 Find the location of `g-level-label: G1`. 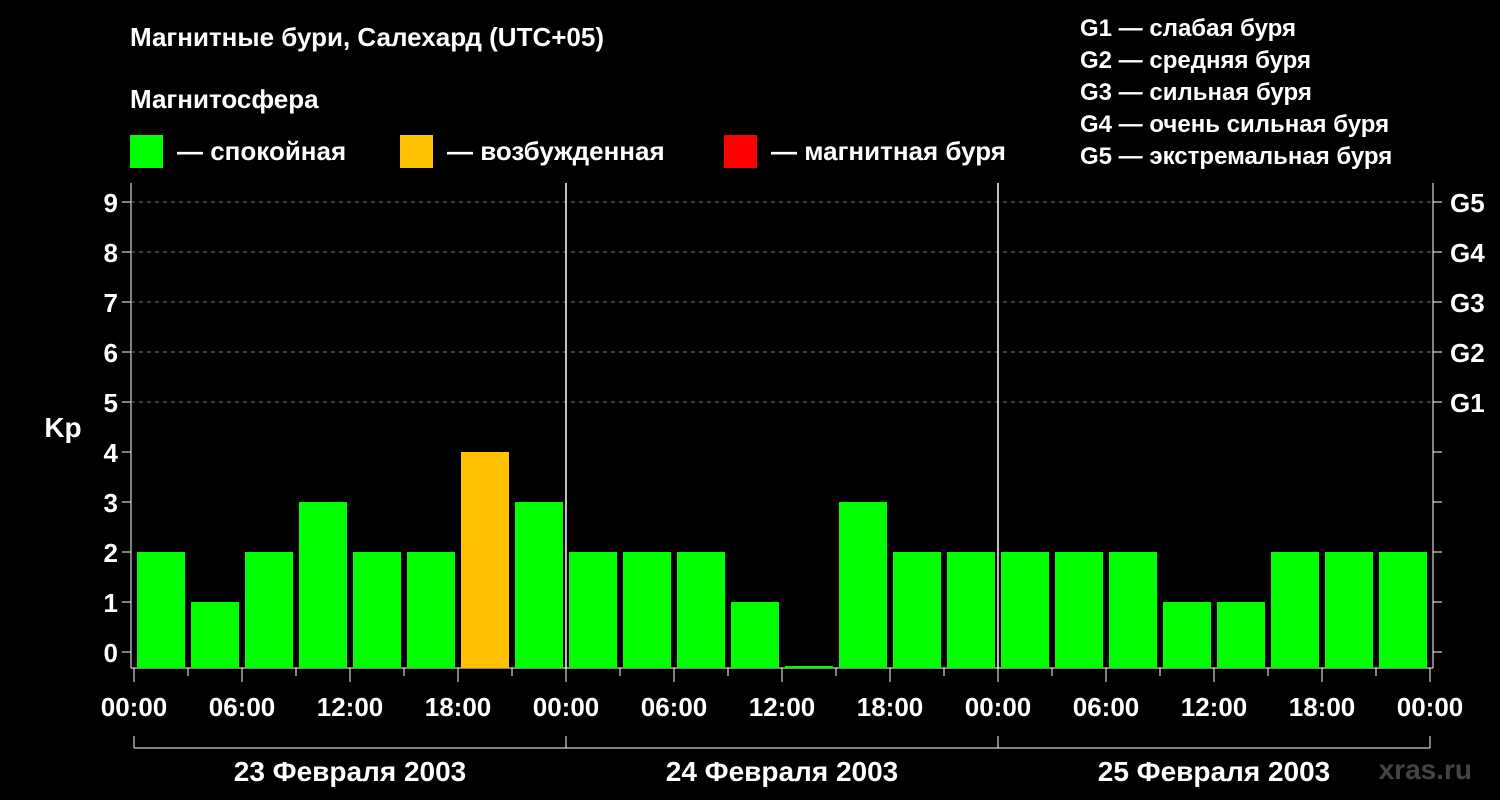

g-level-label: G1 is located at coordinates (1467, 403).